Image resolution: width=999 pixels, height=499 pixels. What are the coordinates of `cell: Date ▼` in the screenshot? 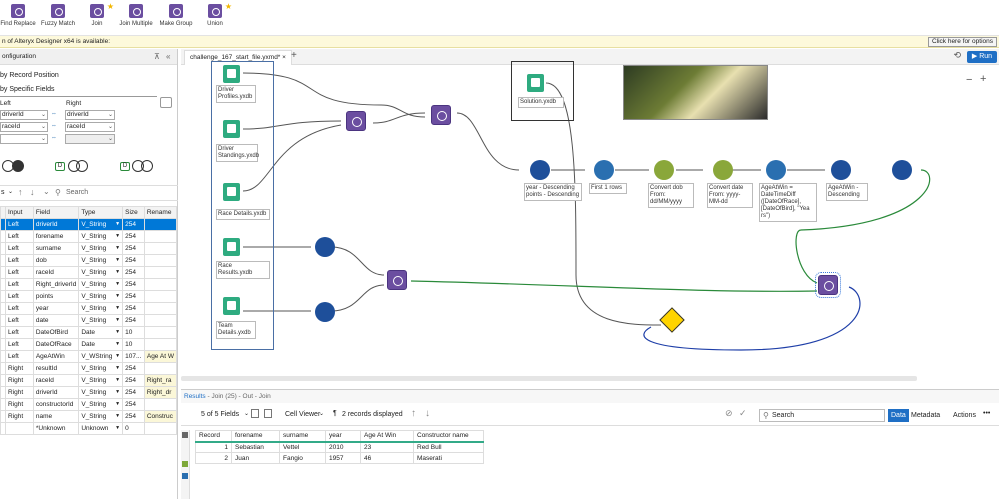 It's located at (101, 332).